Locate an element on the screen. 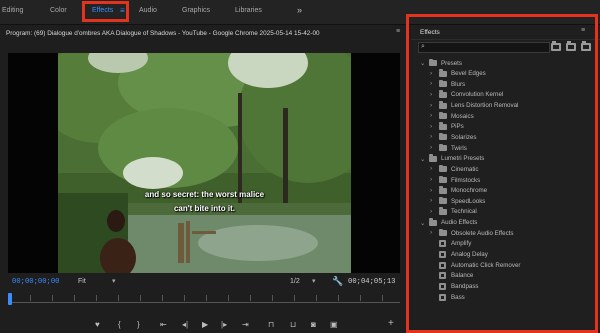 This screenshot has width=600, height=333. add-button-icon: + is located at coordinates (391, 323).